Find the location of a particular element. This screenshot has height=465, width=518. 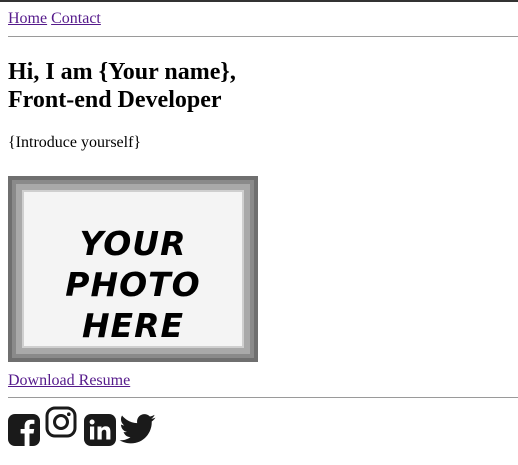

twitter-icon is located at coordinates (137, 429).